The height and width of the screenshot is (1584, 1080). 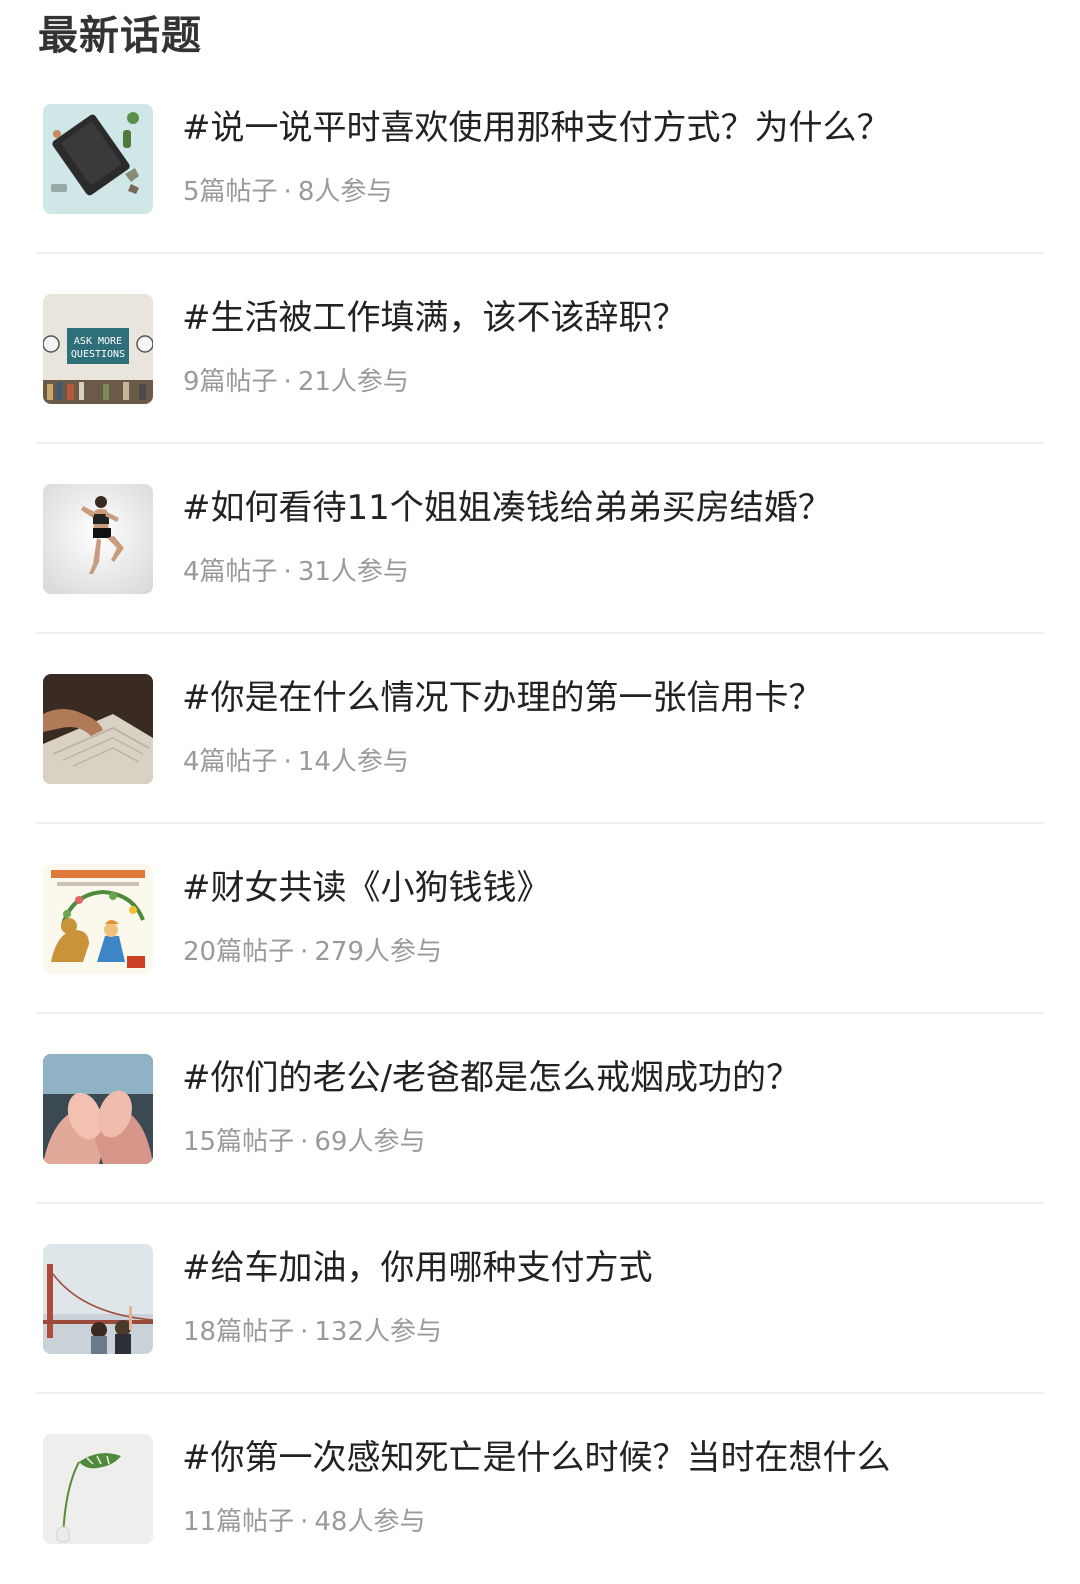 I want to click on topic-title: #你们的老公/老爸都是怎么戒烟成功的？, so click(x=491, y=1078).